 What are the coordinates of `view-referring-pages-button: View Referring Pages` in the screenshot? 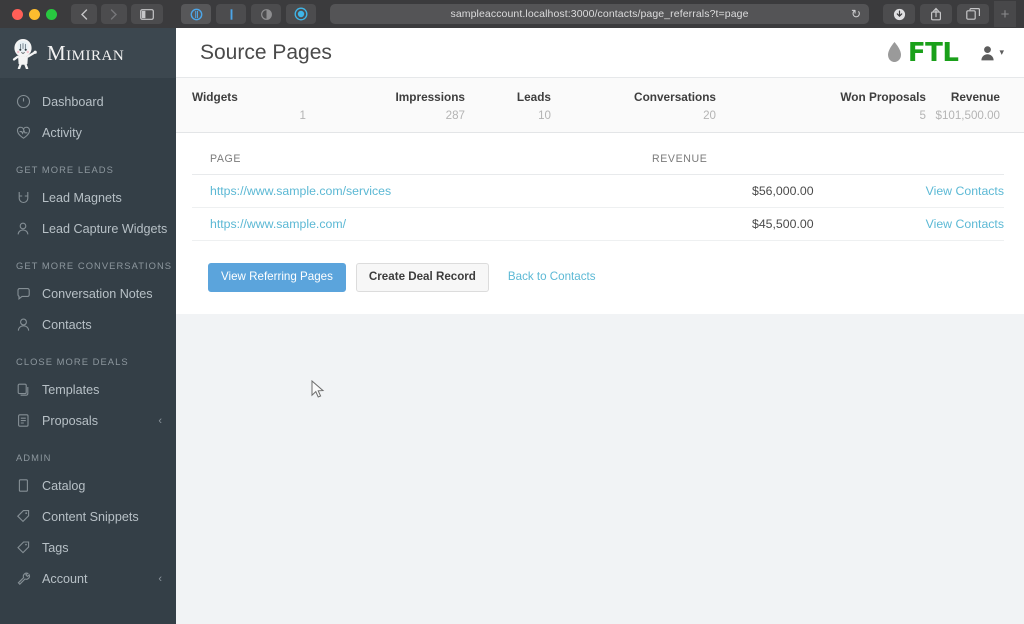 It's located at (277, 277).